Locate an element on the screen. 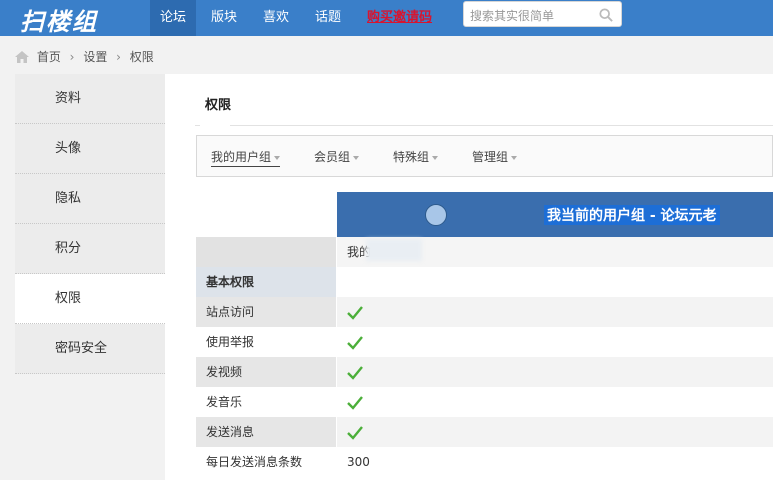 This screenshot has width=773, height=480. blurred-region is located at coordinates (394, 250).